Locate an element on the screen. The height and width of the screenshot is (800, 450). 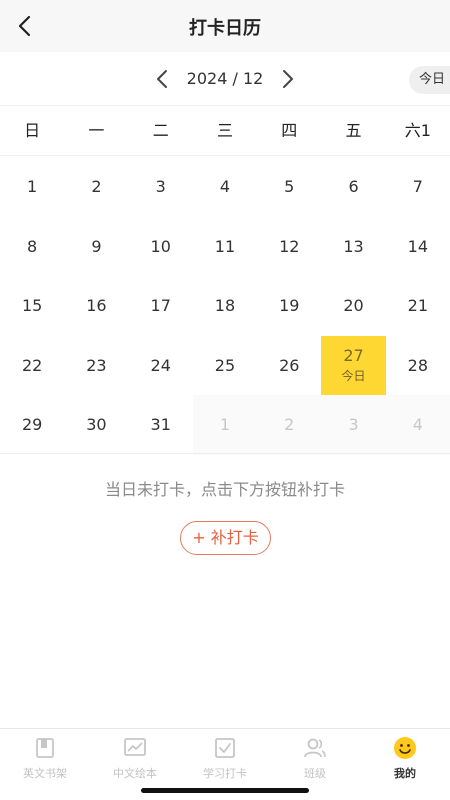
calendar-day-other-month: 1 is located at coordinates (225, 425).